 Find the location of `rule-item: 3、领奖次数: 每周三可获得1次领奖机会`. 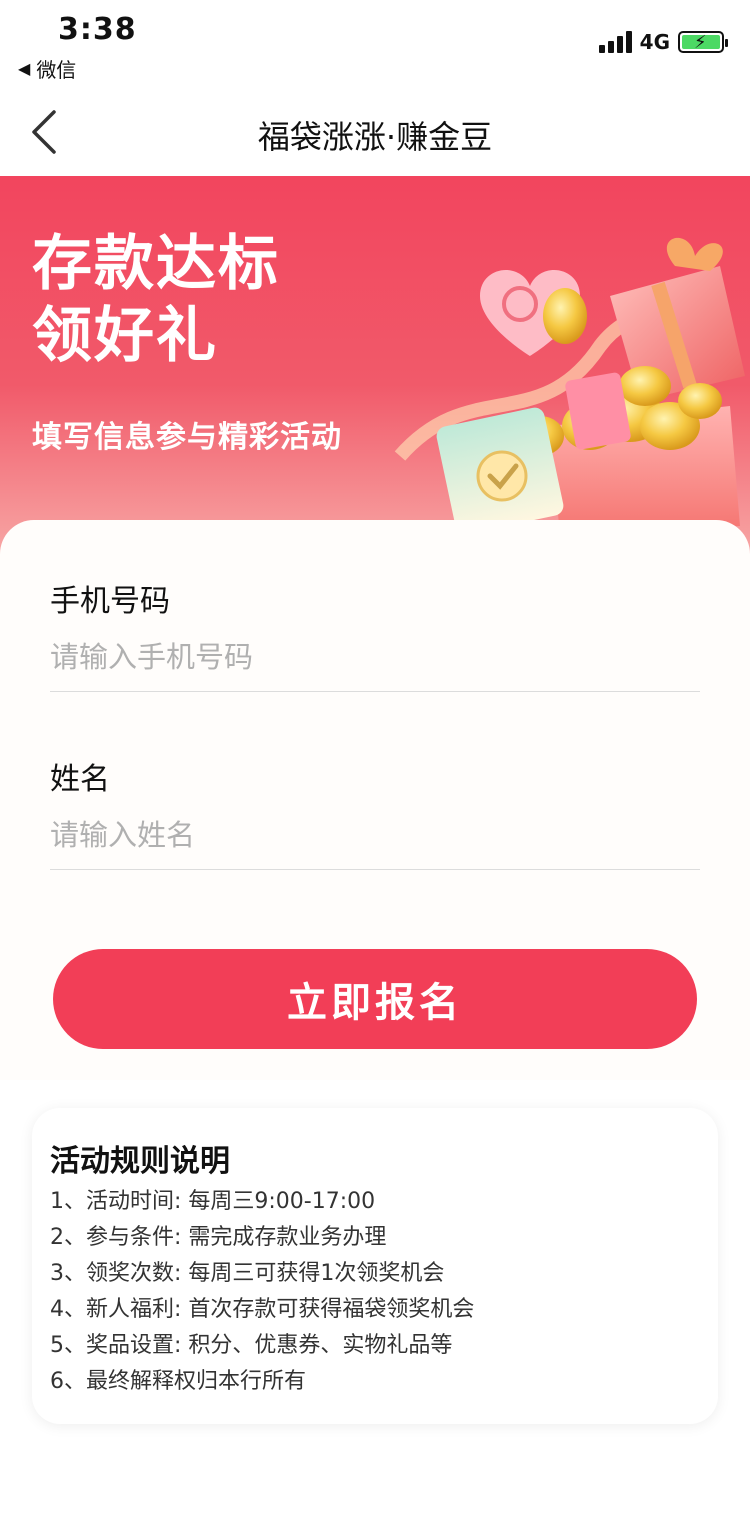

rule-item: 3、领奖次数: 每周三可获得1次领奖机会 is located at coordinates (247, 1273).